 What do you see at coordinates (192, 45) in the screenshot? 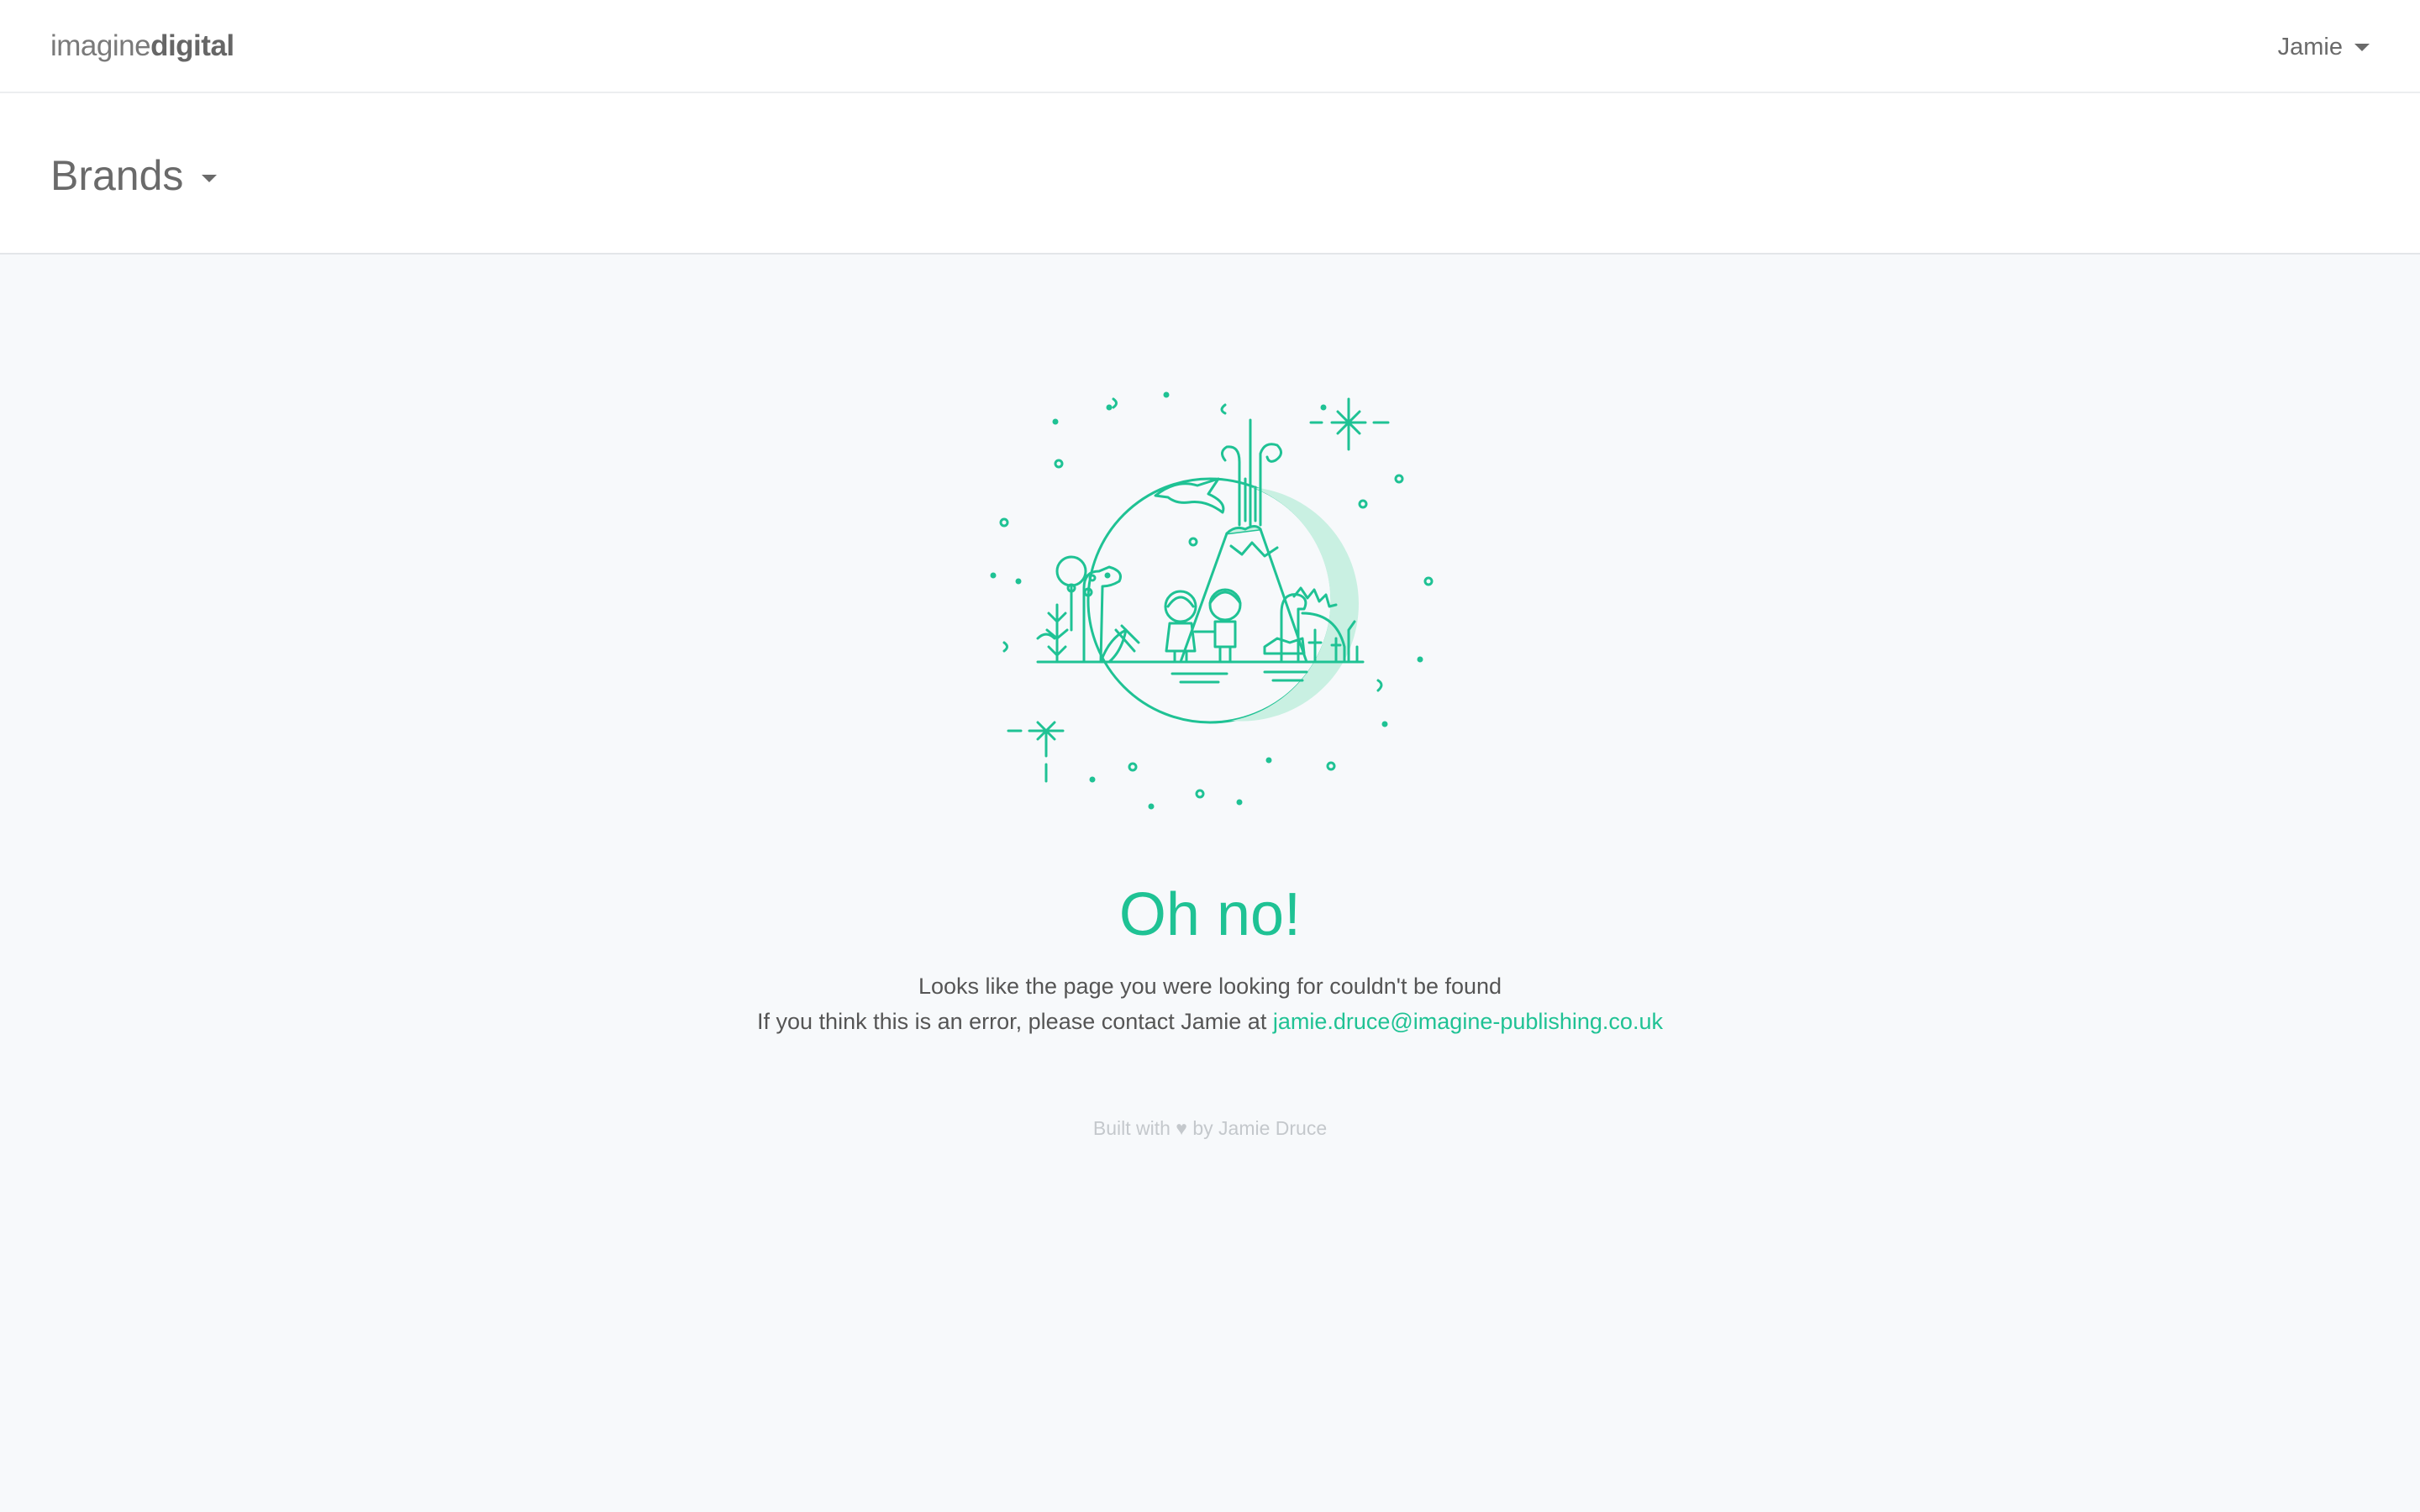
I see `logo-bold-text: digital` at bounding box center [192, 45].